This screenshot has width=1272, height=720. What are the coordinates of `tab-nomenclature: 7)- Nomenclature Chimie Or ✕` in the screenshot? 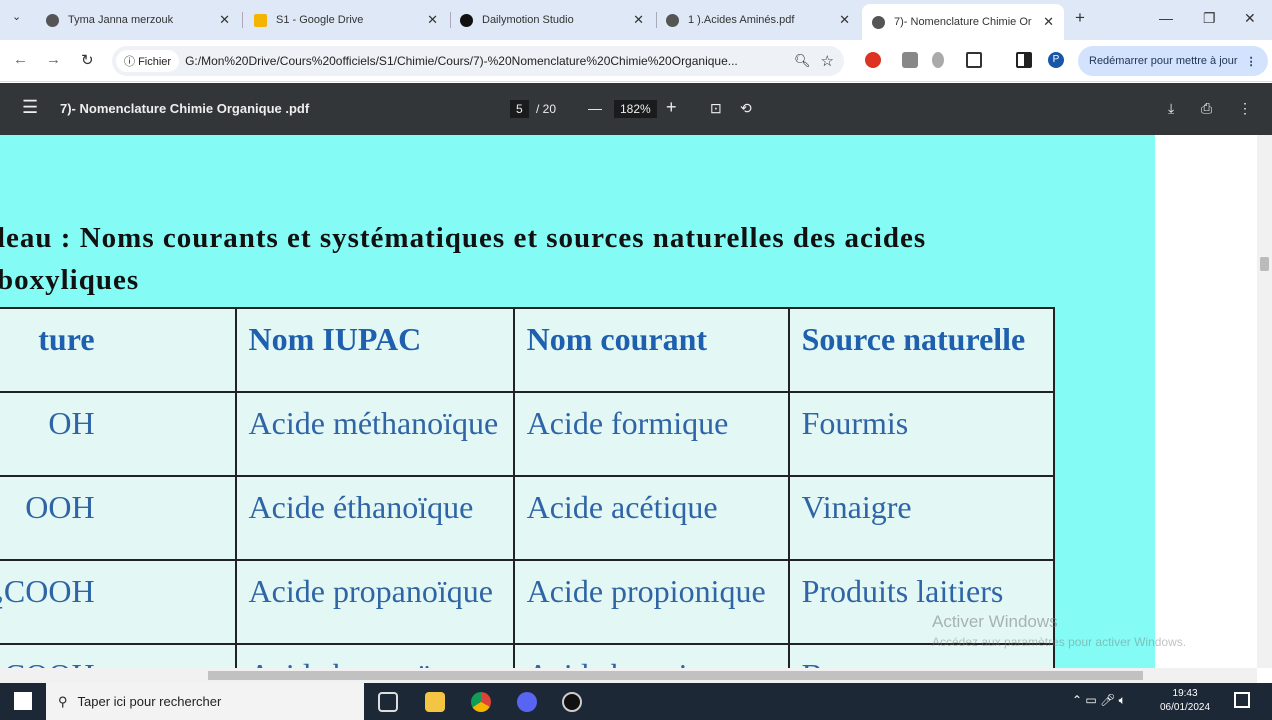 It's located at (963, 22).